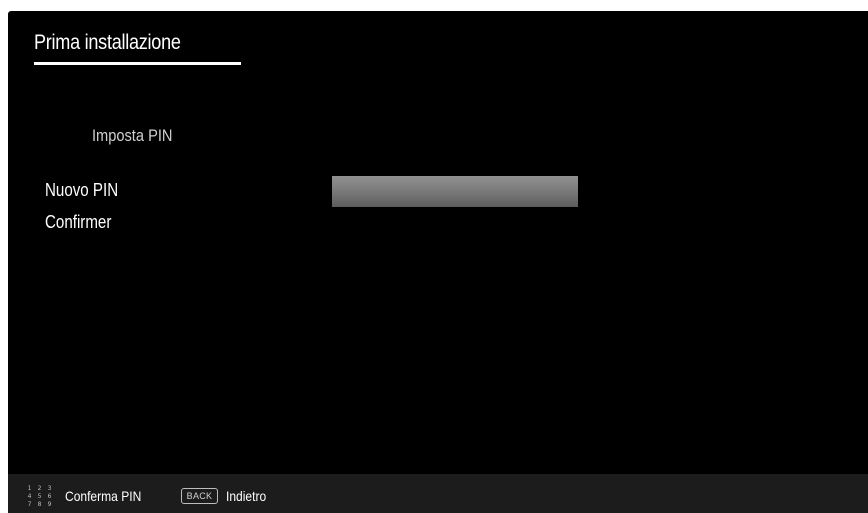 The height and width of the screenshot is (513, 868). Describe the element at coordinates (49, 496) in the screenshot. I see `keypad-digit: 6` at that location.